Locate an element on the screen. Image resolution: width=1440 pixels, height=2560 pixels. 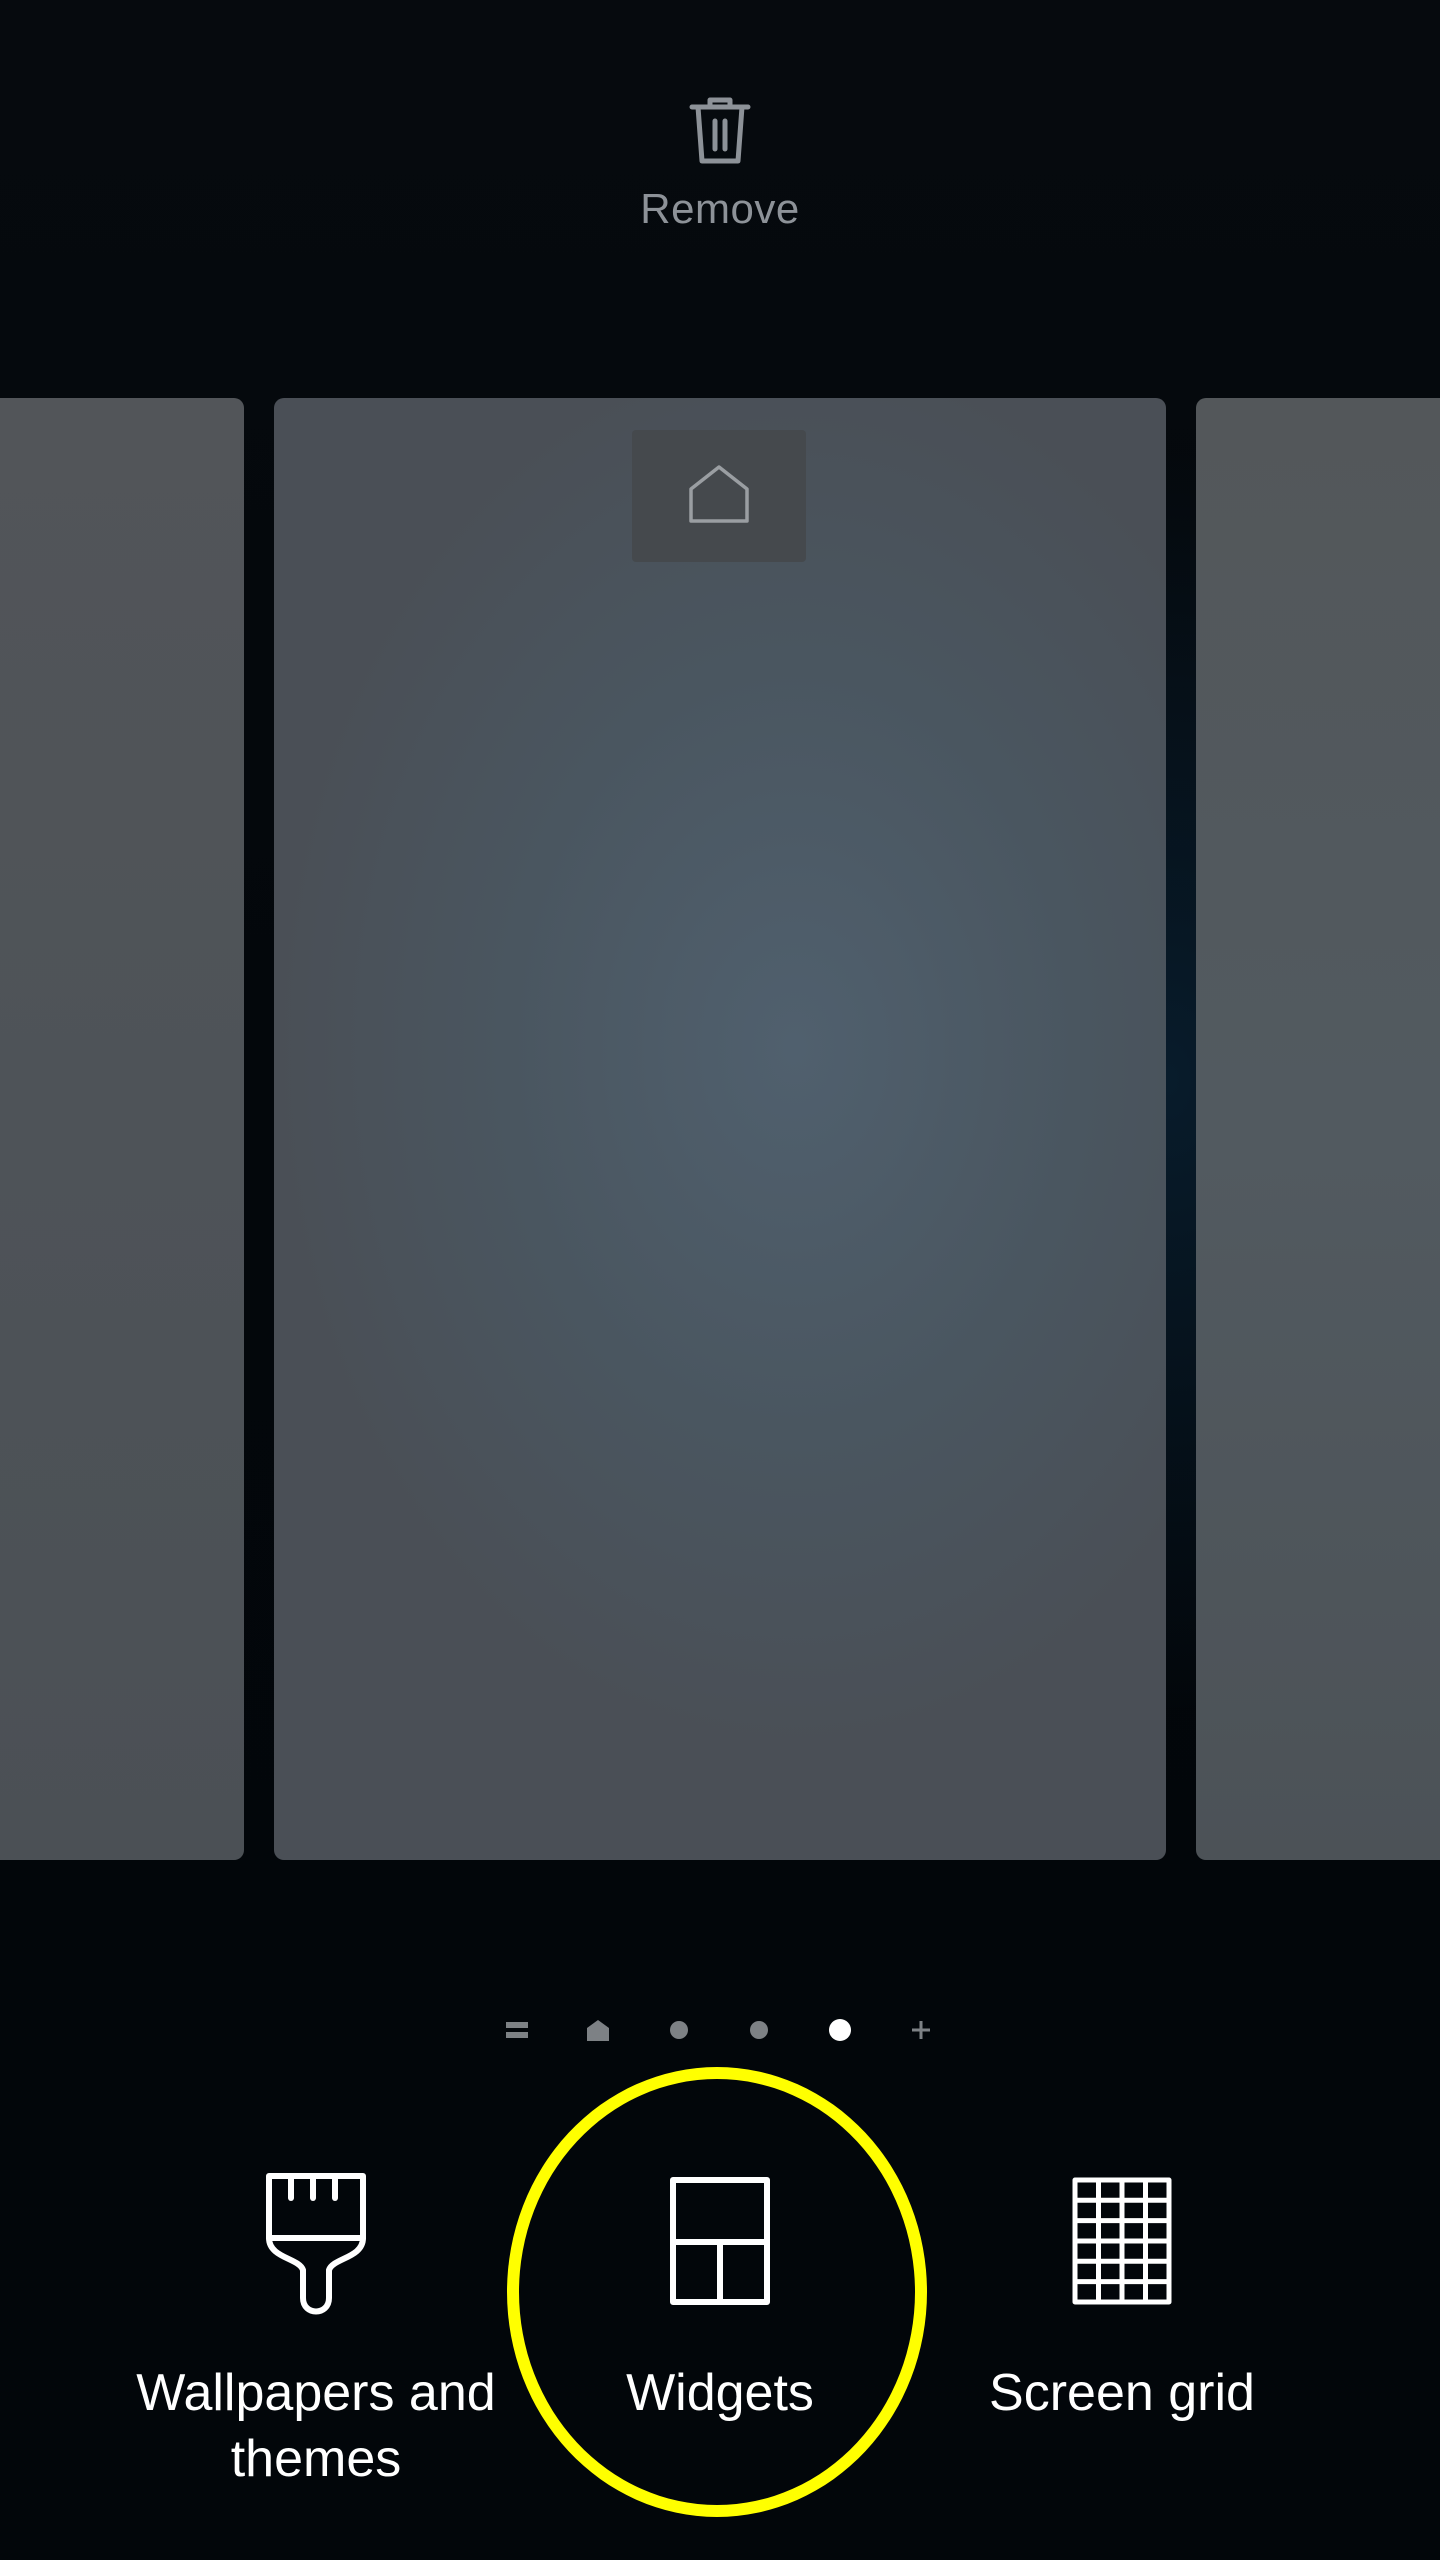
grid-icon is located at coordinates (1122, 2245).